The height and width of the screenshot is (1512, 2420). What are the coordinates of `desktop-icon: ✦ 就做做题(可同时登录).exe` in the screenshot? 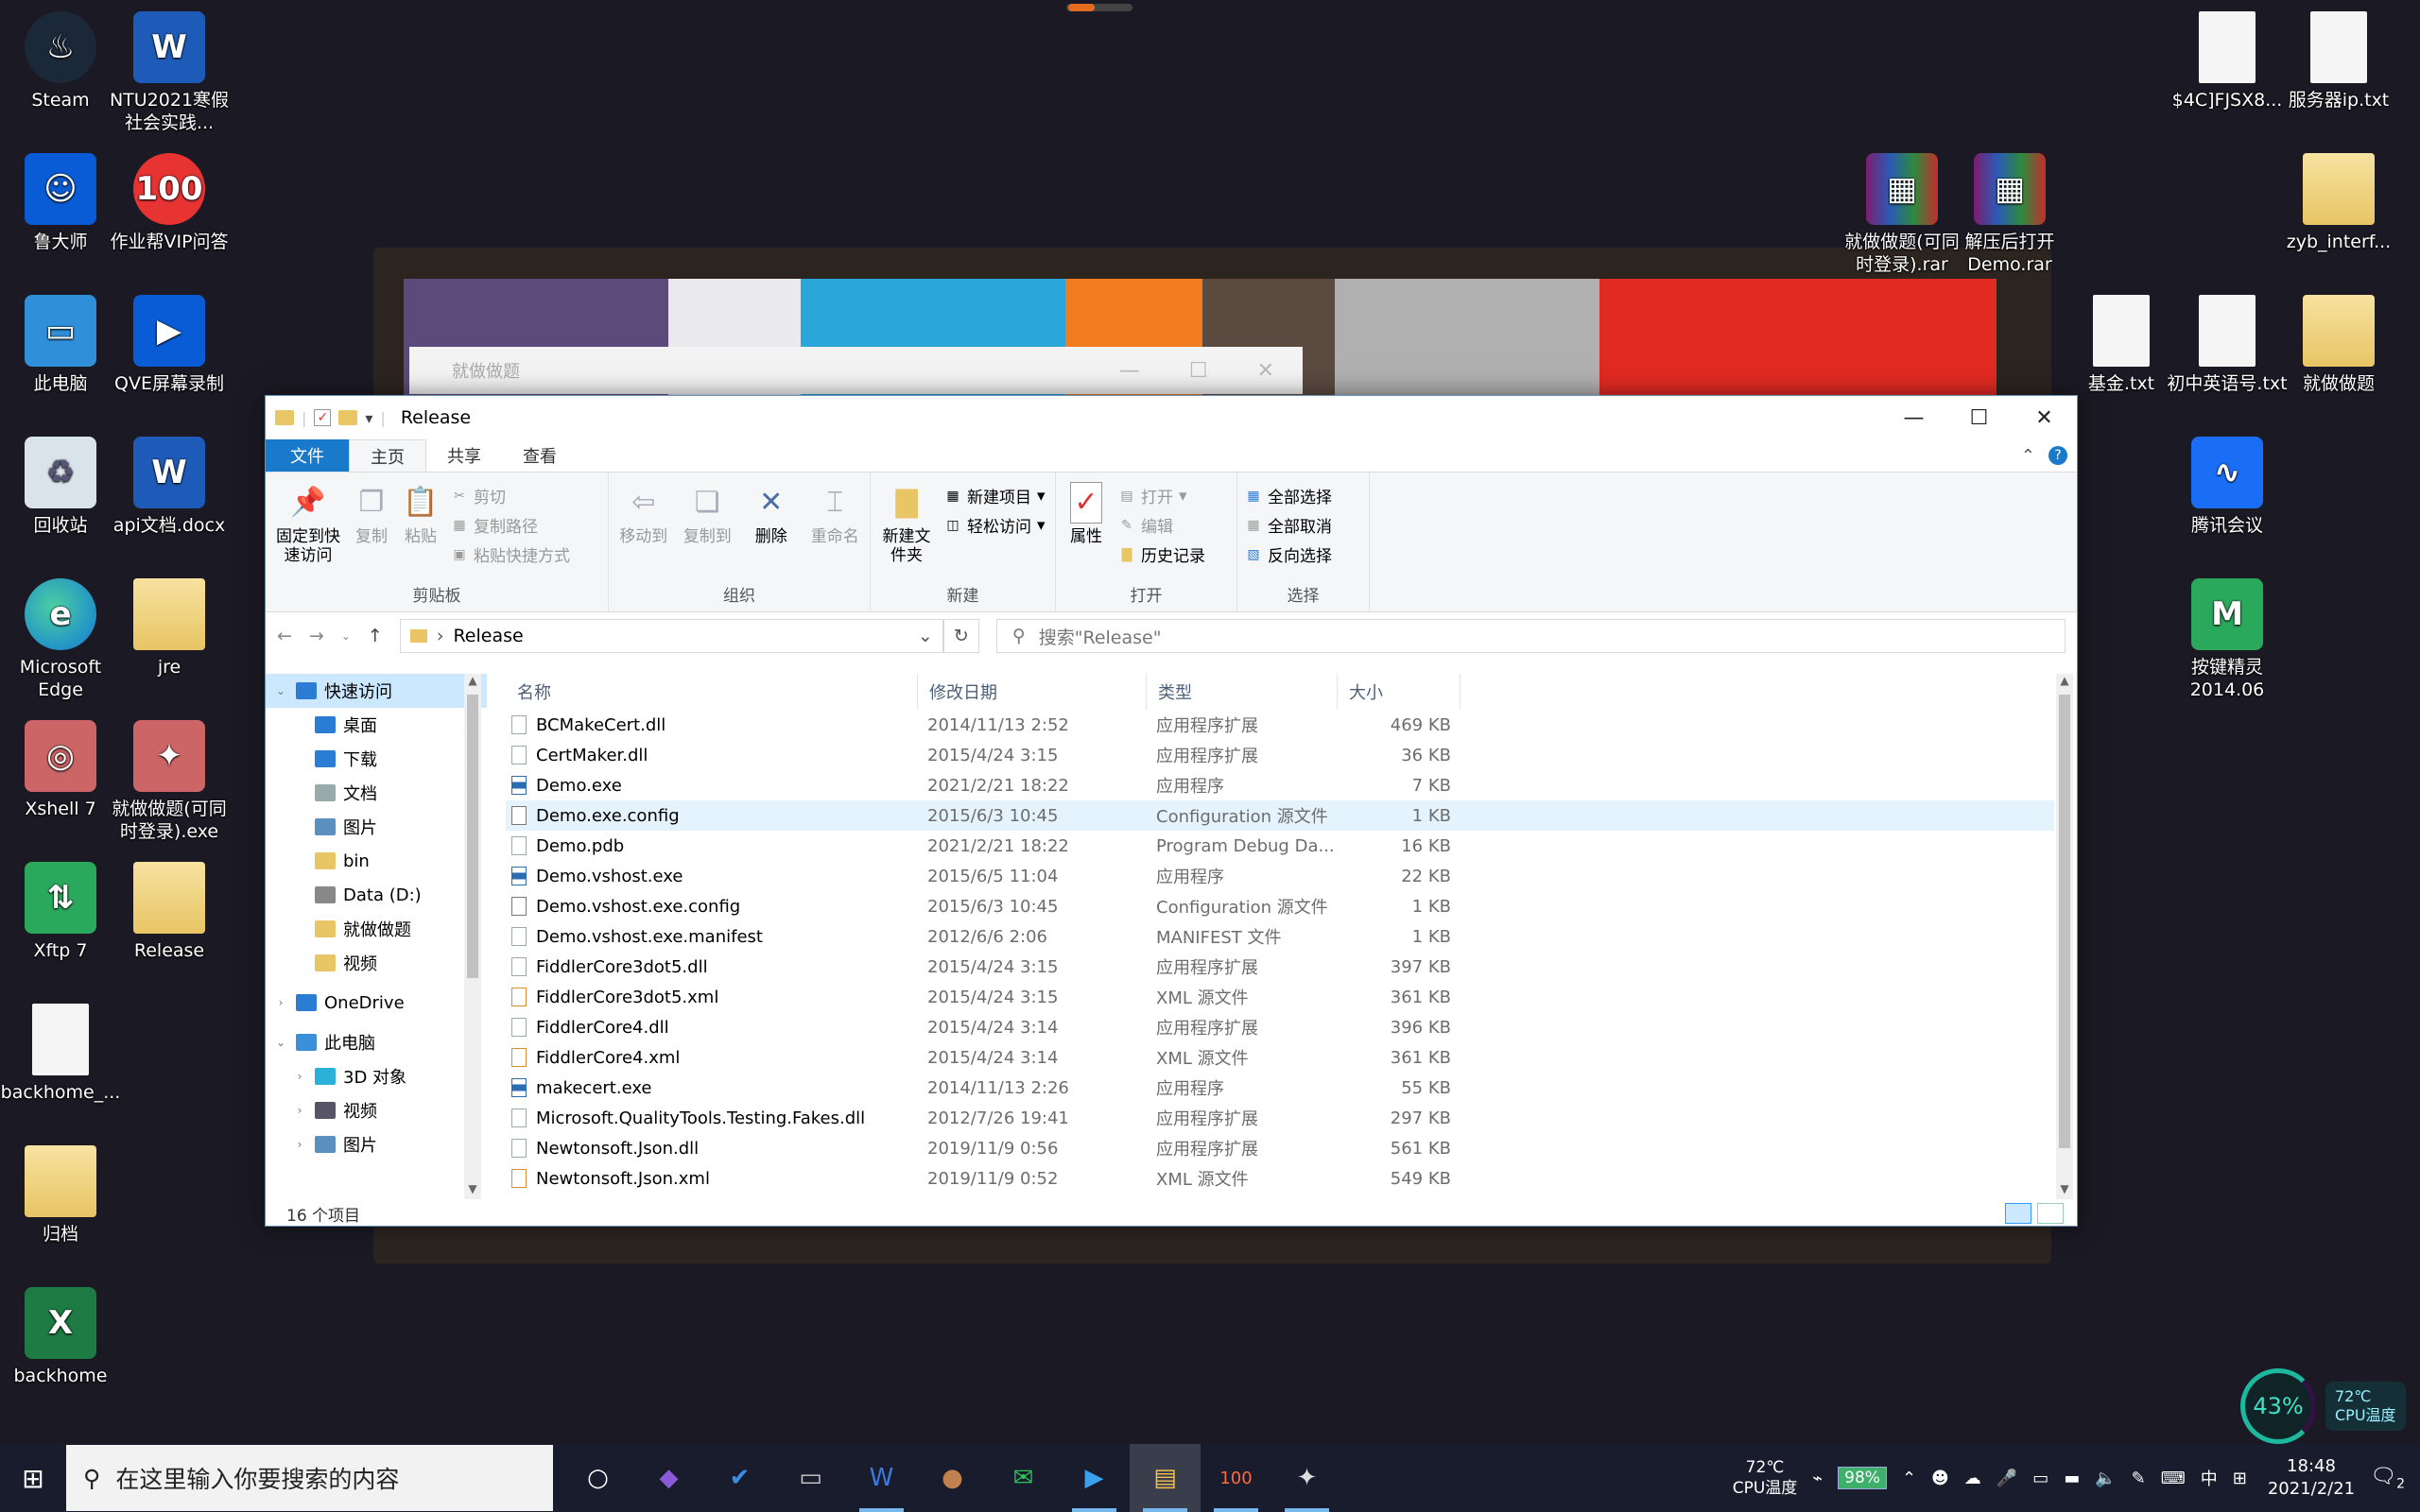 It's located at (169, 781).